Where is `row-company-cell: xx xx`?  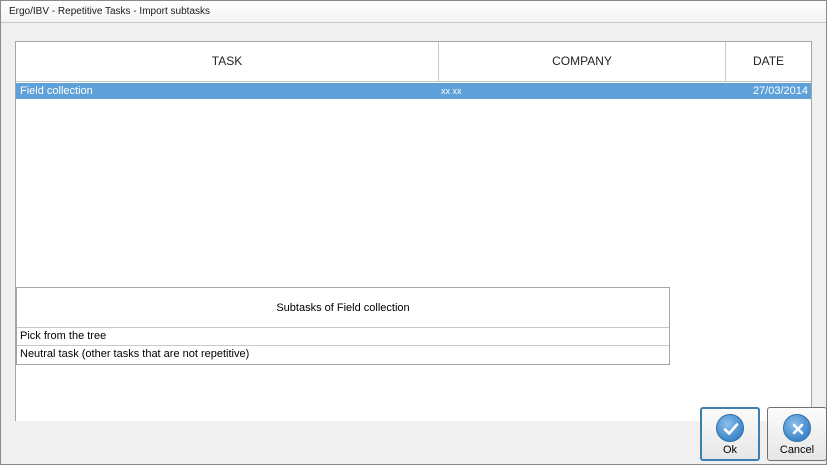
row-company-cell: xx xx is located at coordinates (451, 91).